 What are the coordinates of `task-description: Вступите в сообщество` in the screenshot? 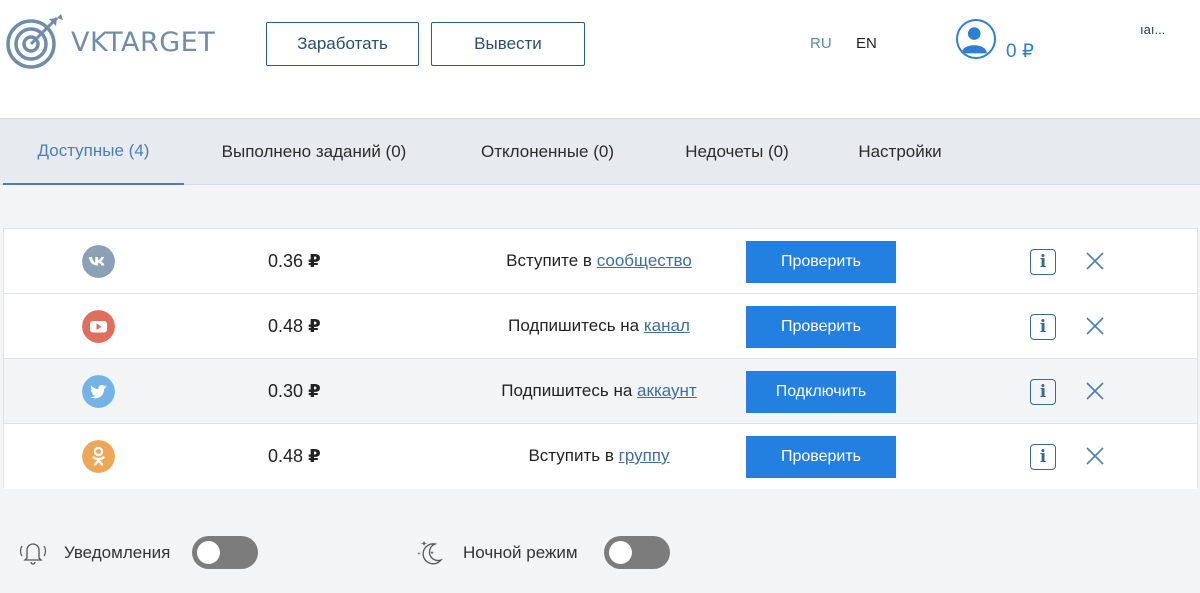 It's located at (599, 260).